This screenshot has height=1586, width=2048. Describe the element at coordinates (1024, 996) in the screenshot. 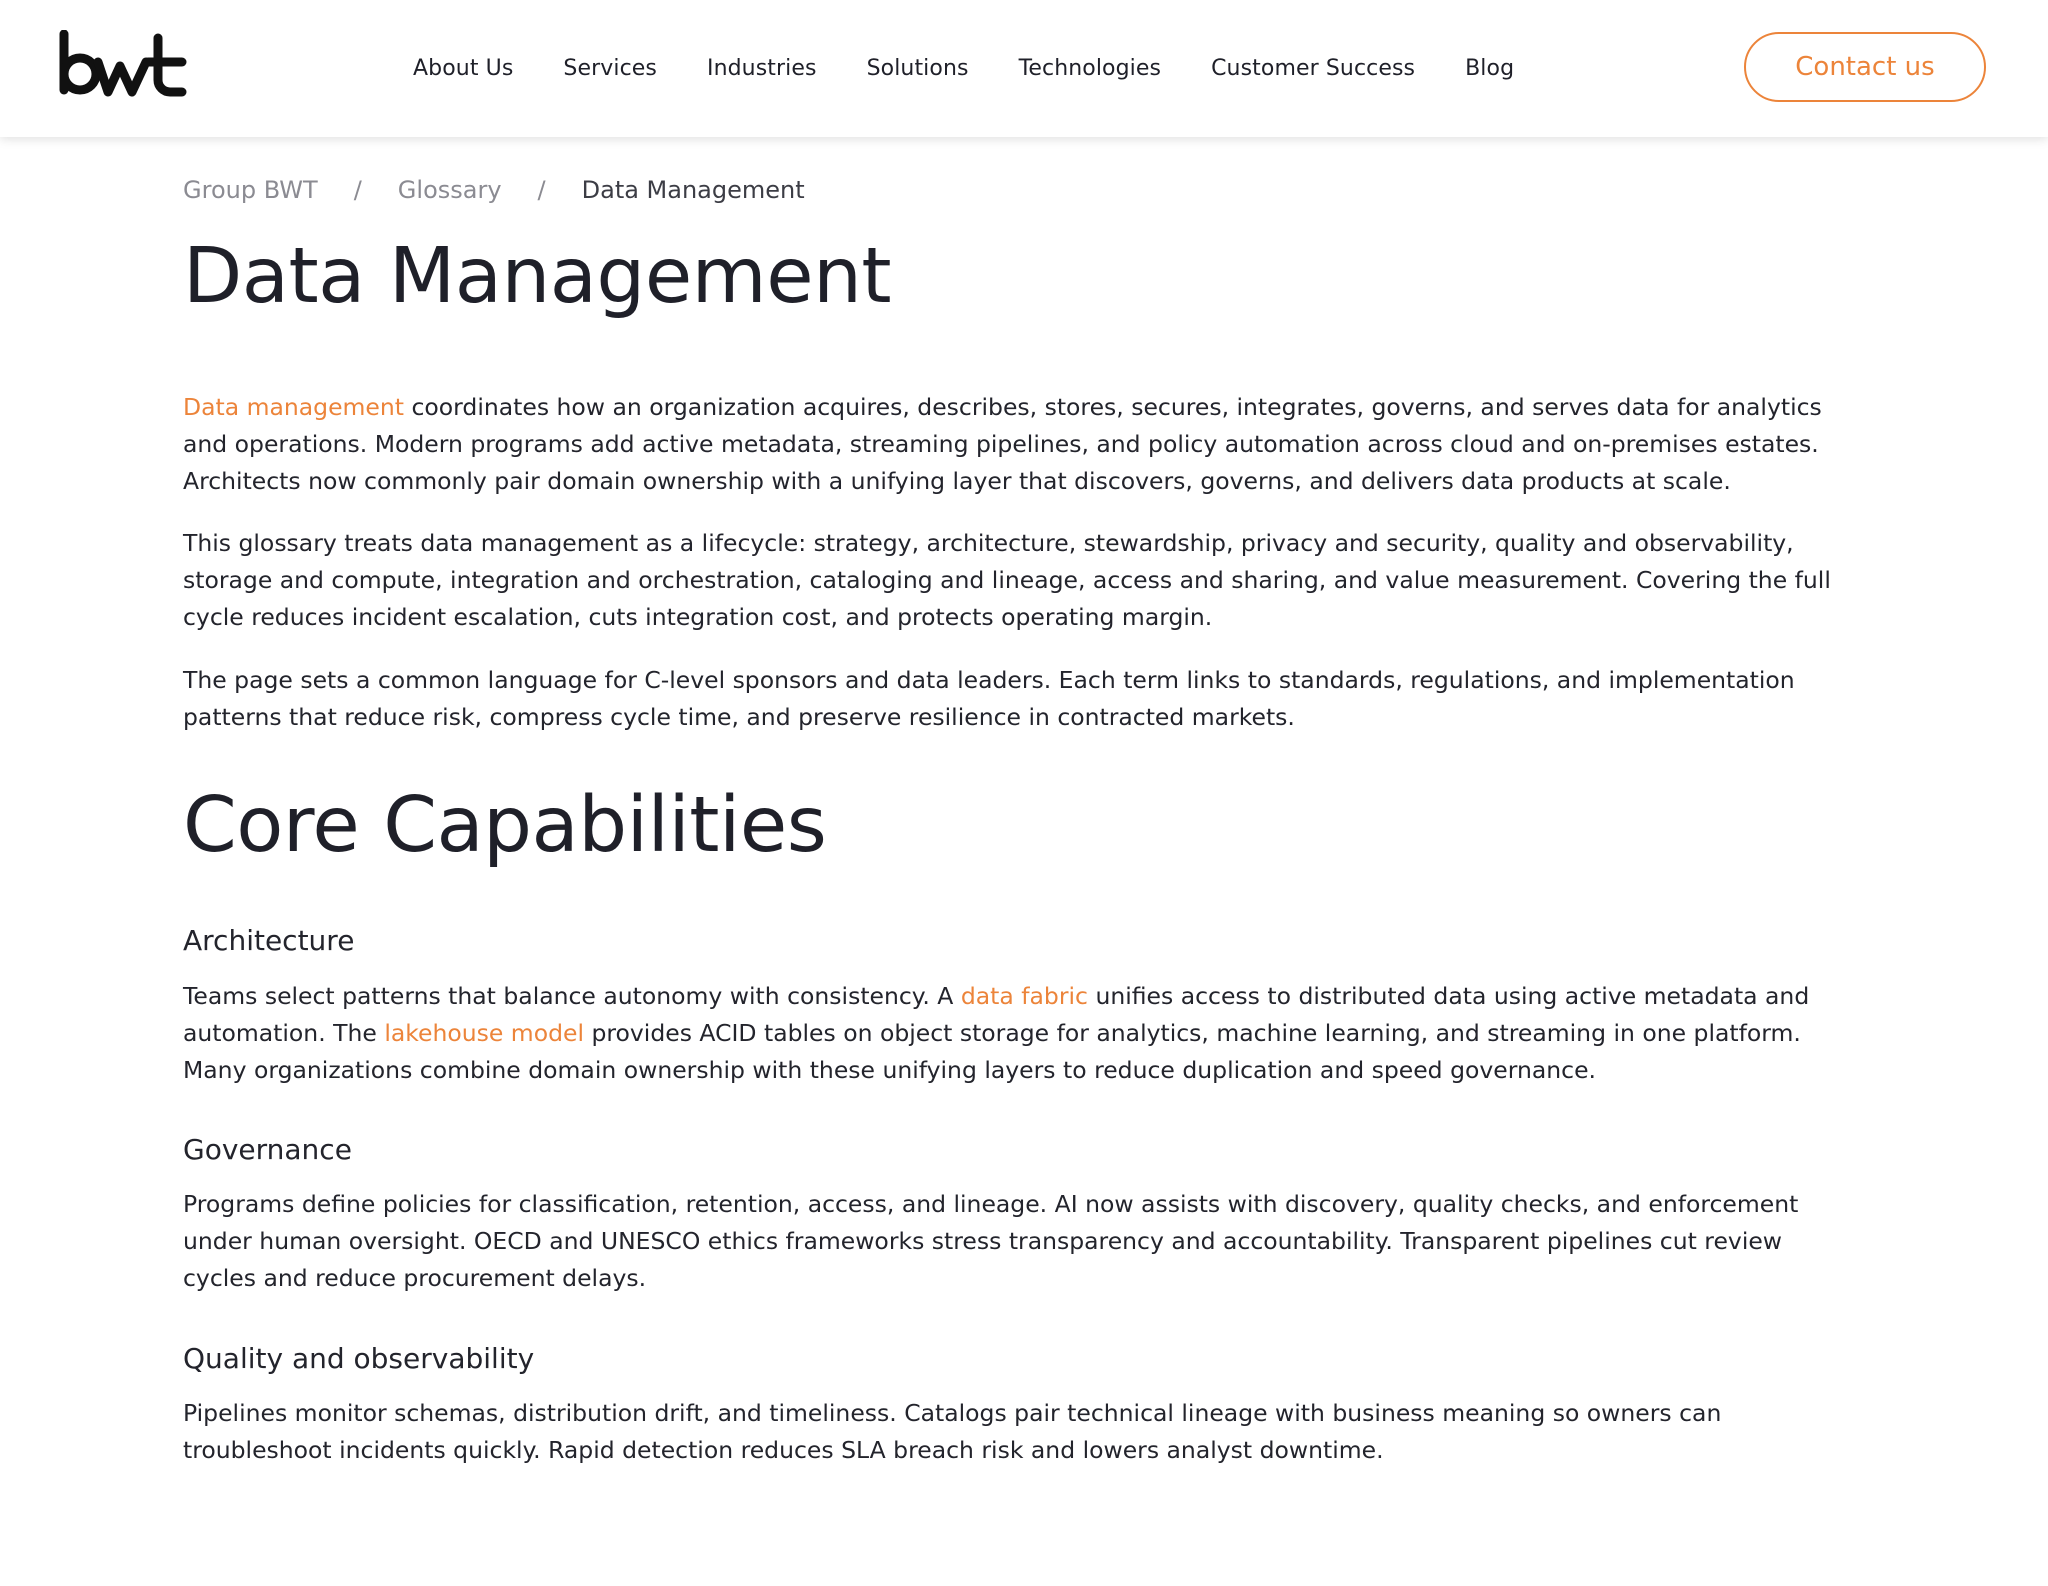

I see `data-fabric-link: data fabric` at that location.